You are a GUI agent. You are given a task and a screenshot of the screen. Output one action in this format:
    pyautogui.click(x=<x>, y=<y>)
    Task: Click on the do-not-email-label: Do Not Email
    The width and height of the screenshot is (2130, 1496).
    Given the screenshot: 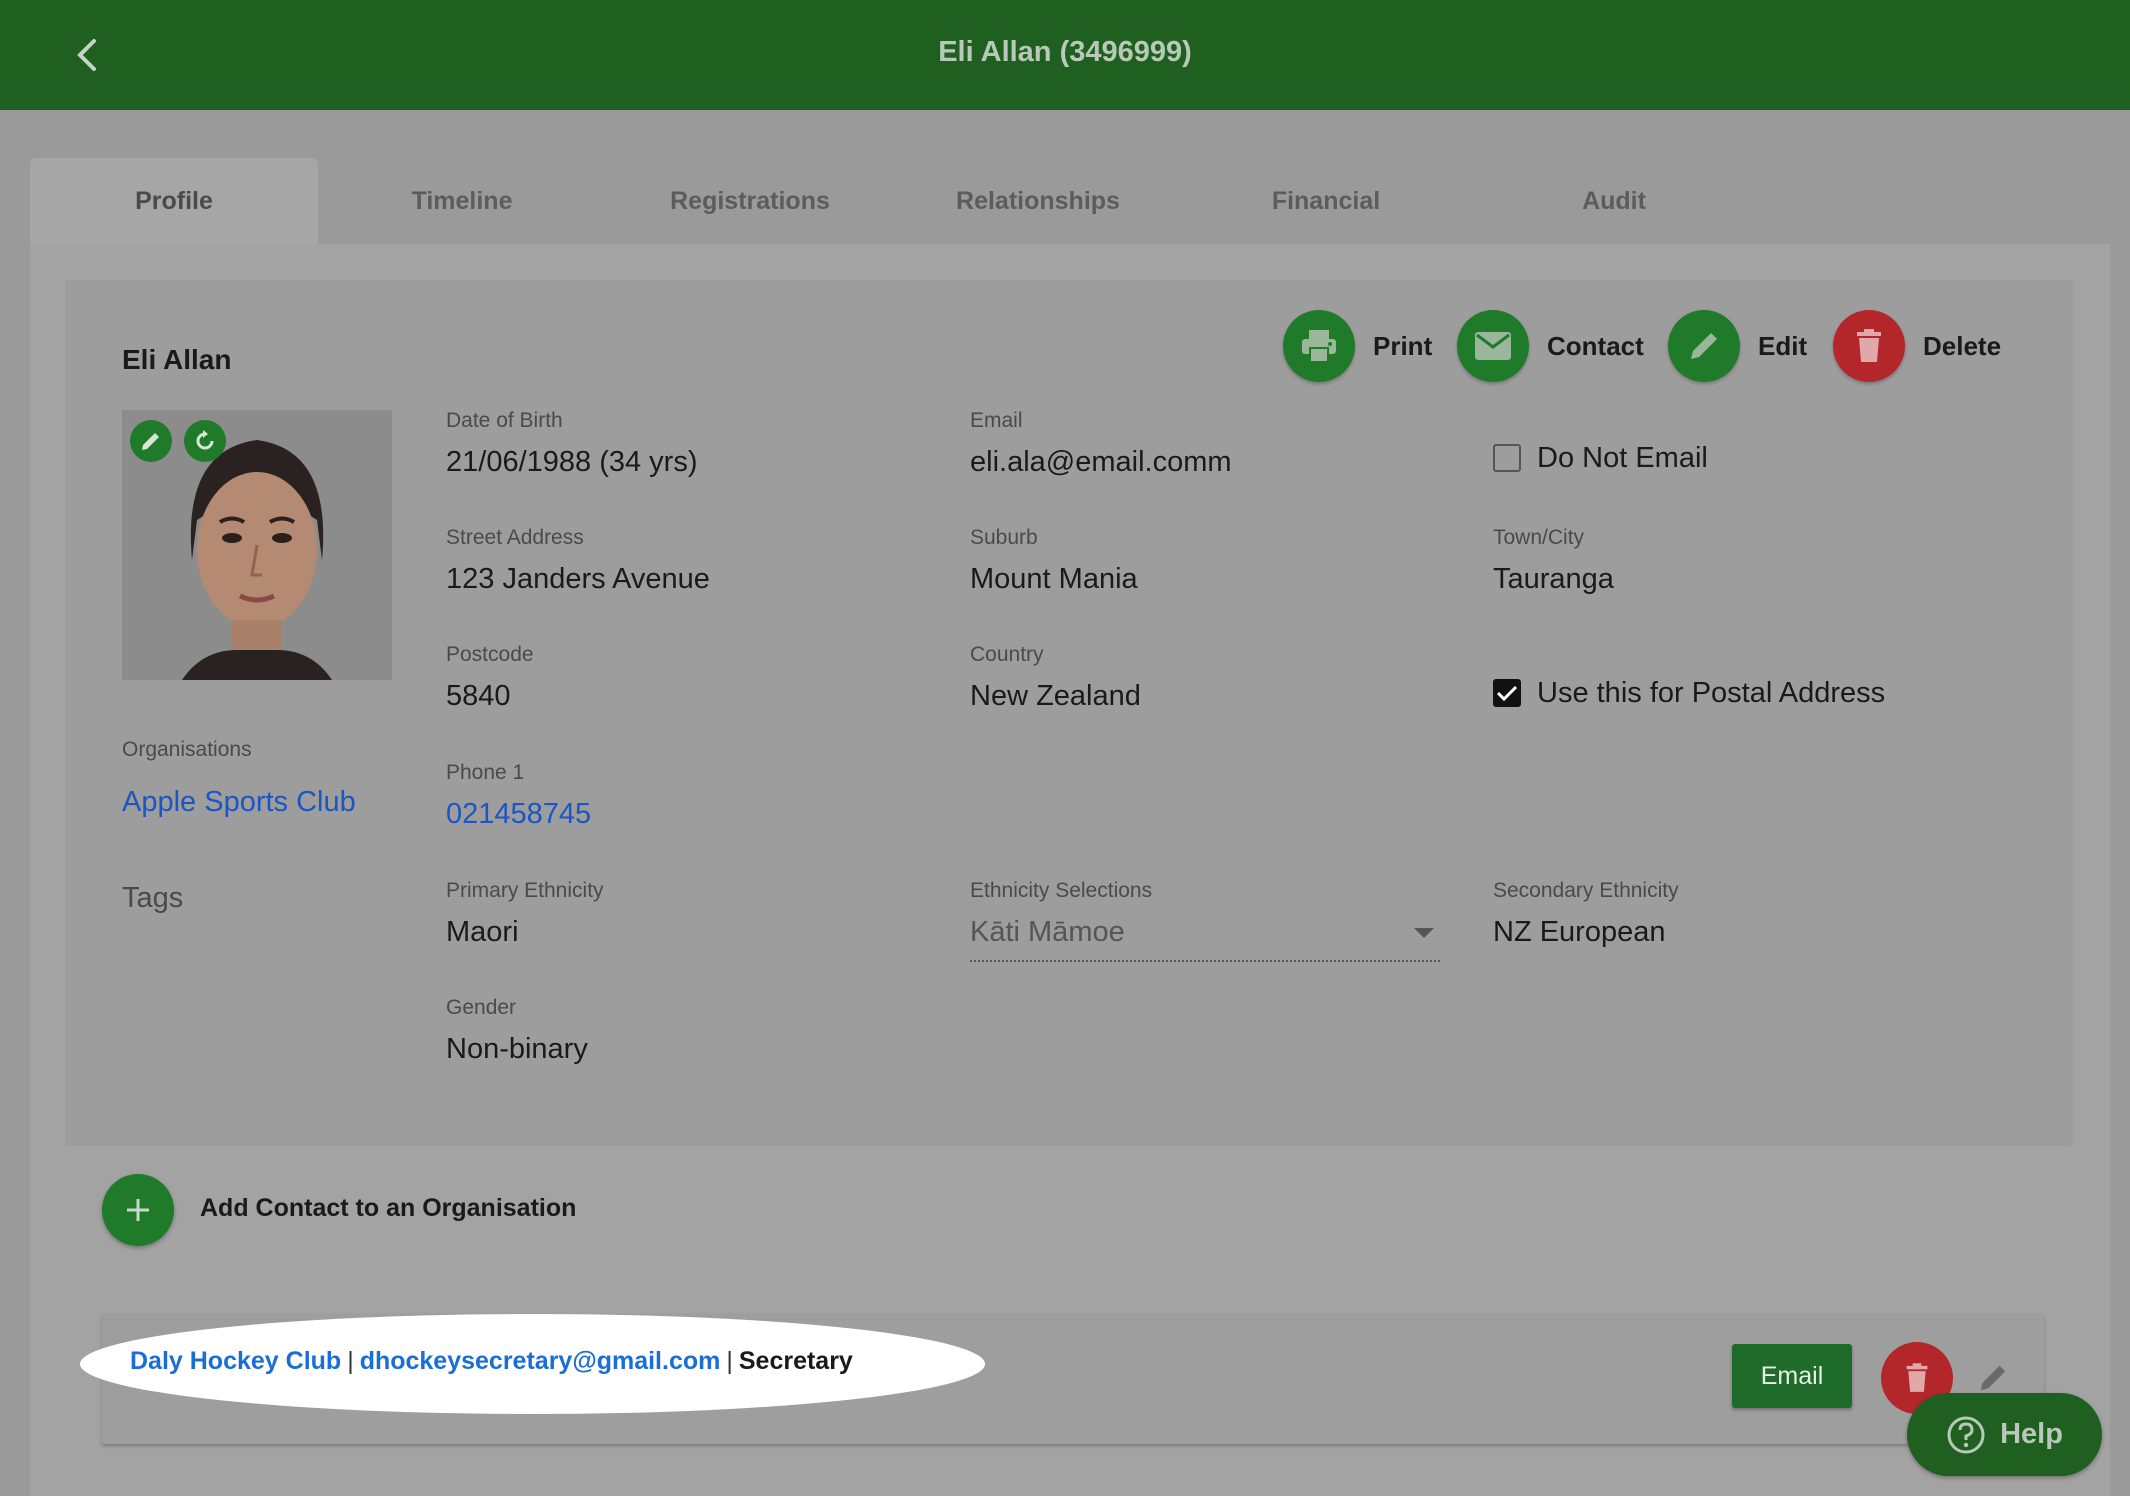 What is the action you would take?
    pyautogui.click(x=1622, y=458)
    